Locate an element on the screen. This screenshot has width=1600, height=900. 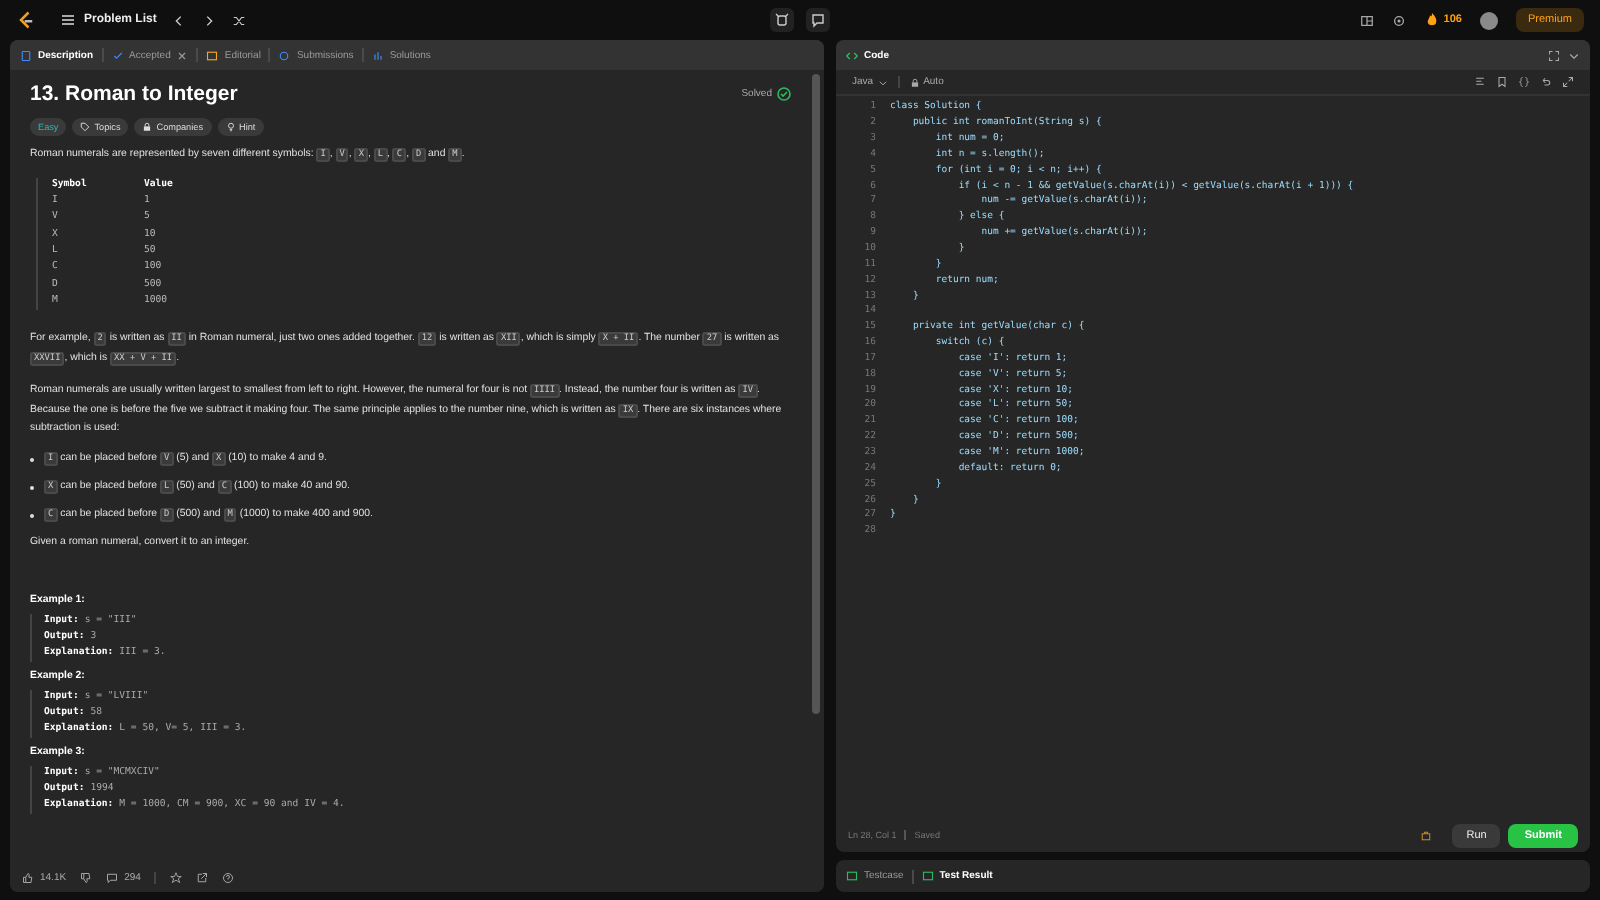
undo-icon is located at coordinates (1546, 82).